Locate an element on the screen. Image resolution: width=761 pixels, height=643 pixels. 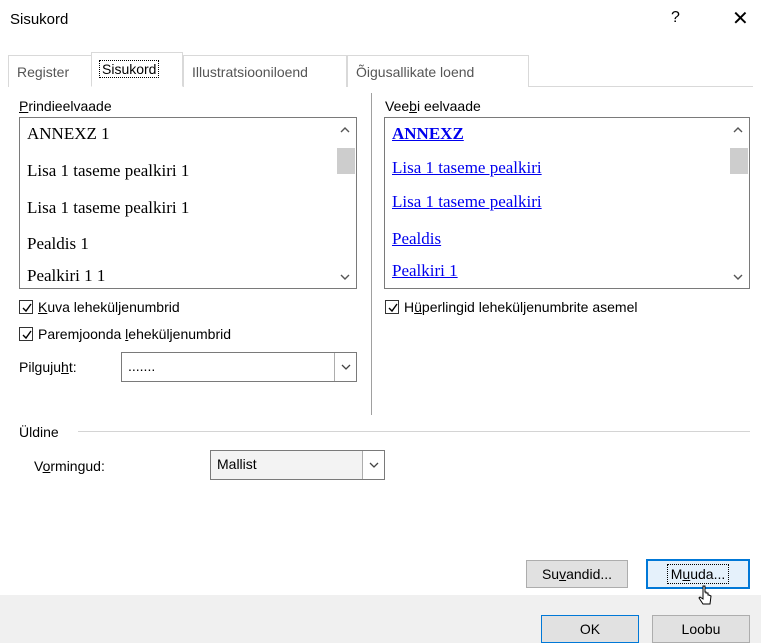
web-preview-link: Pealdis is located at coordinates (416, 239).